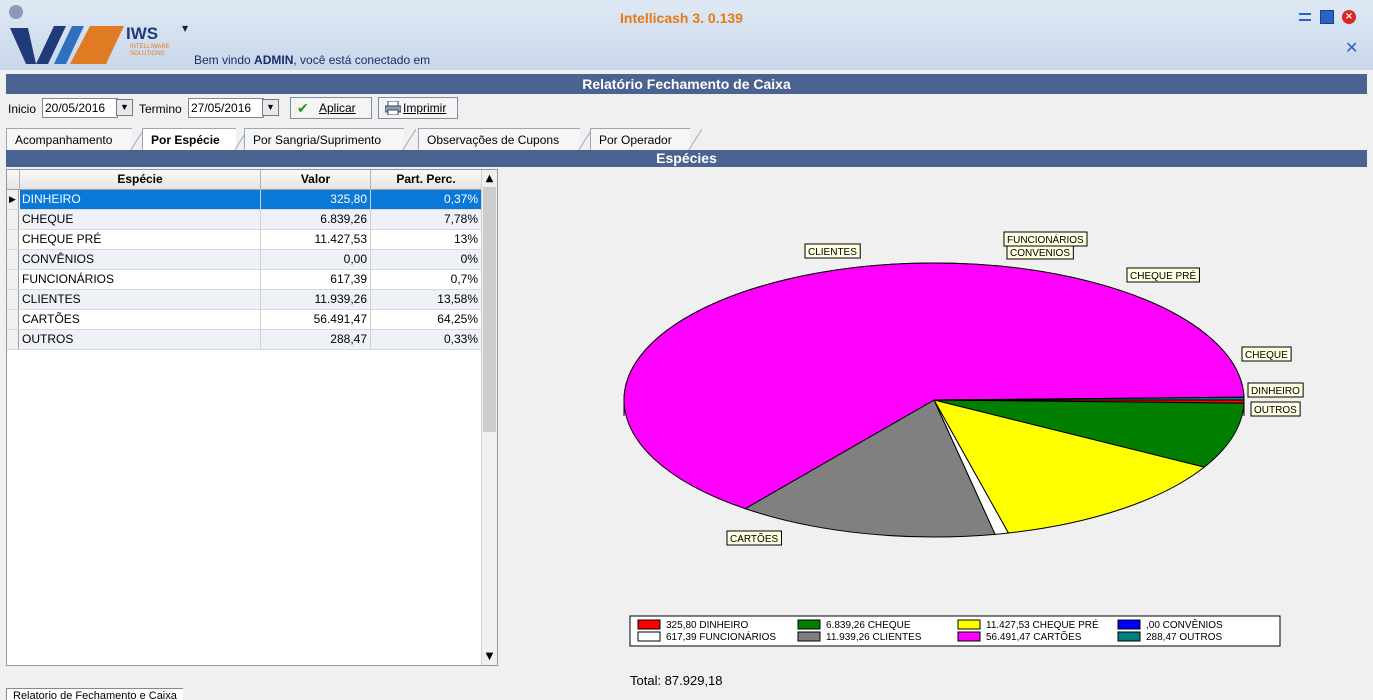 The height and width of the screenshot is (700, 1373). What do you see at coordinates (94, 694) in the screenshot?
I see `bottom-window-tab: Relatorio de Fechamento e Caixa` at bounding box center [94, 694].